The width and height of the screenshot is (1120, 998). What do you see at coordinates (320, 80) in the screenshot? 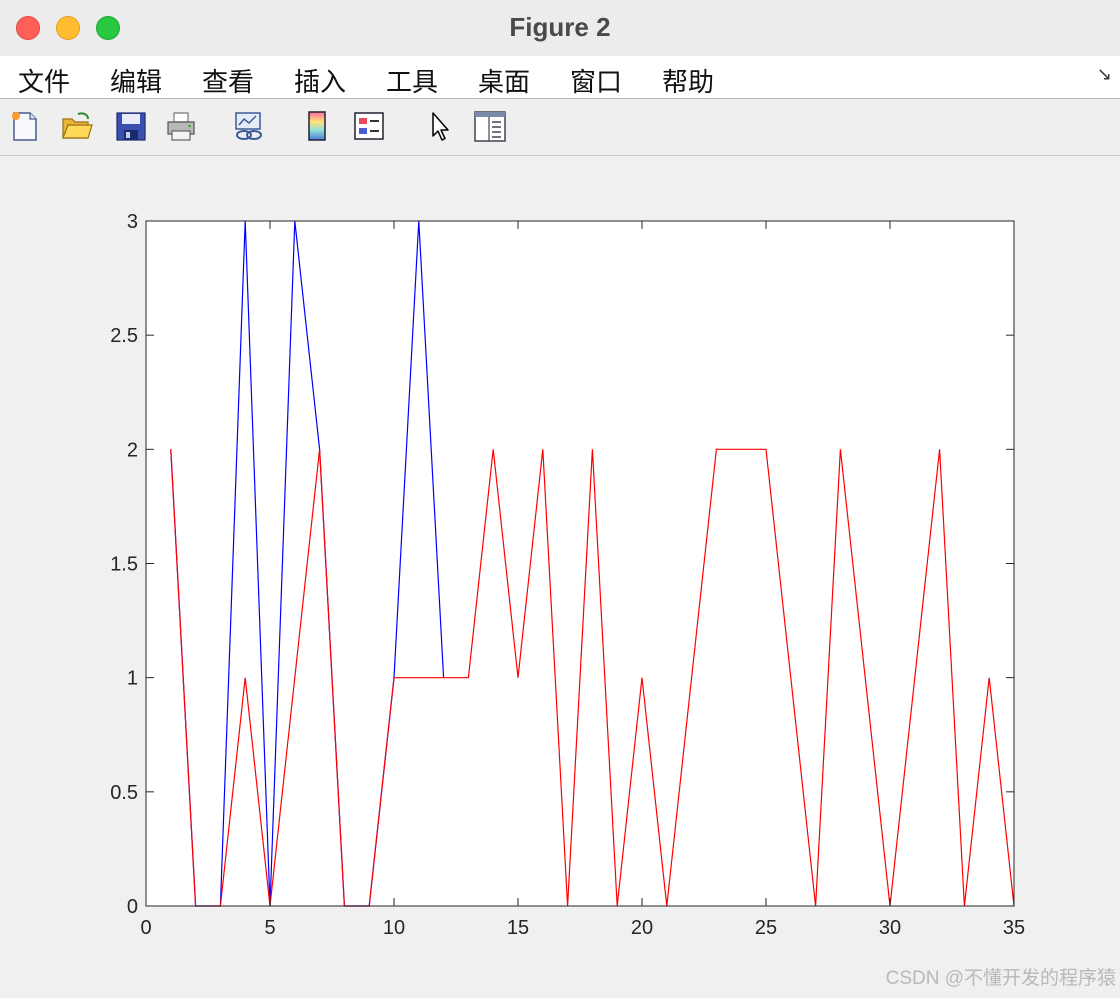
I see `menu-insert: 插入` at bounding box center [320, 80].